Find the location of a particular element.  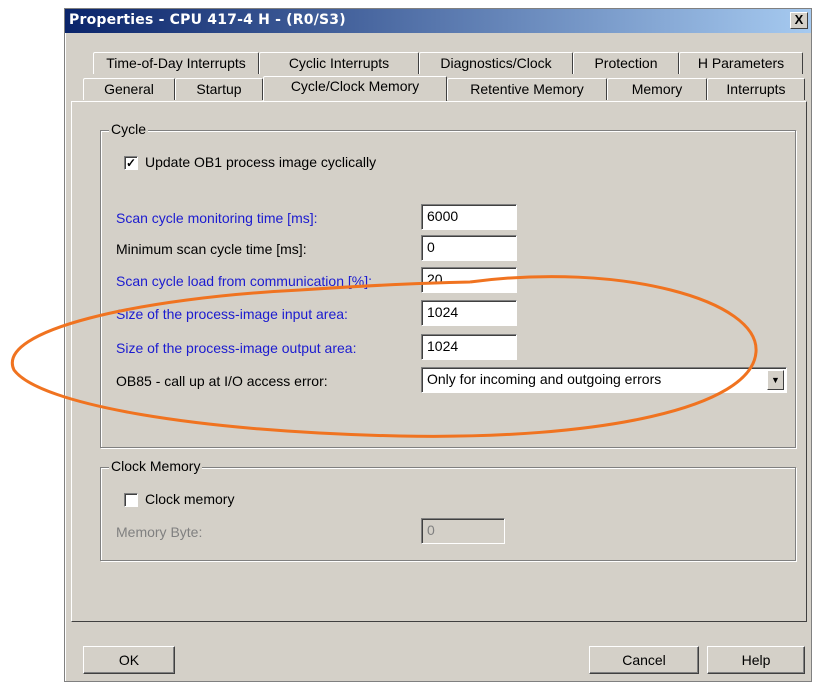

chevron-down-icon: ▼ is located at coordinates (775, 380).